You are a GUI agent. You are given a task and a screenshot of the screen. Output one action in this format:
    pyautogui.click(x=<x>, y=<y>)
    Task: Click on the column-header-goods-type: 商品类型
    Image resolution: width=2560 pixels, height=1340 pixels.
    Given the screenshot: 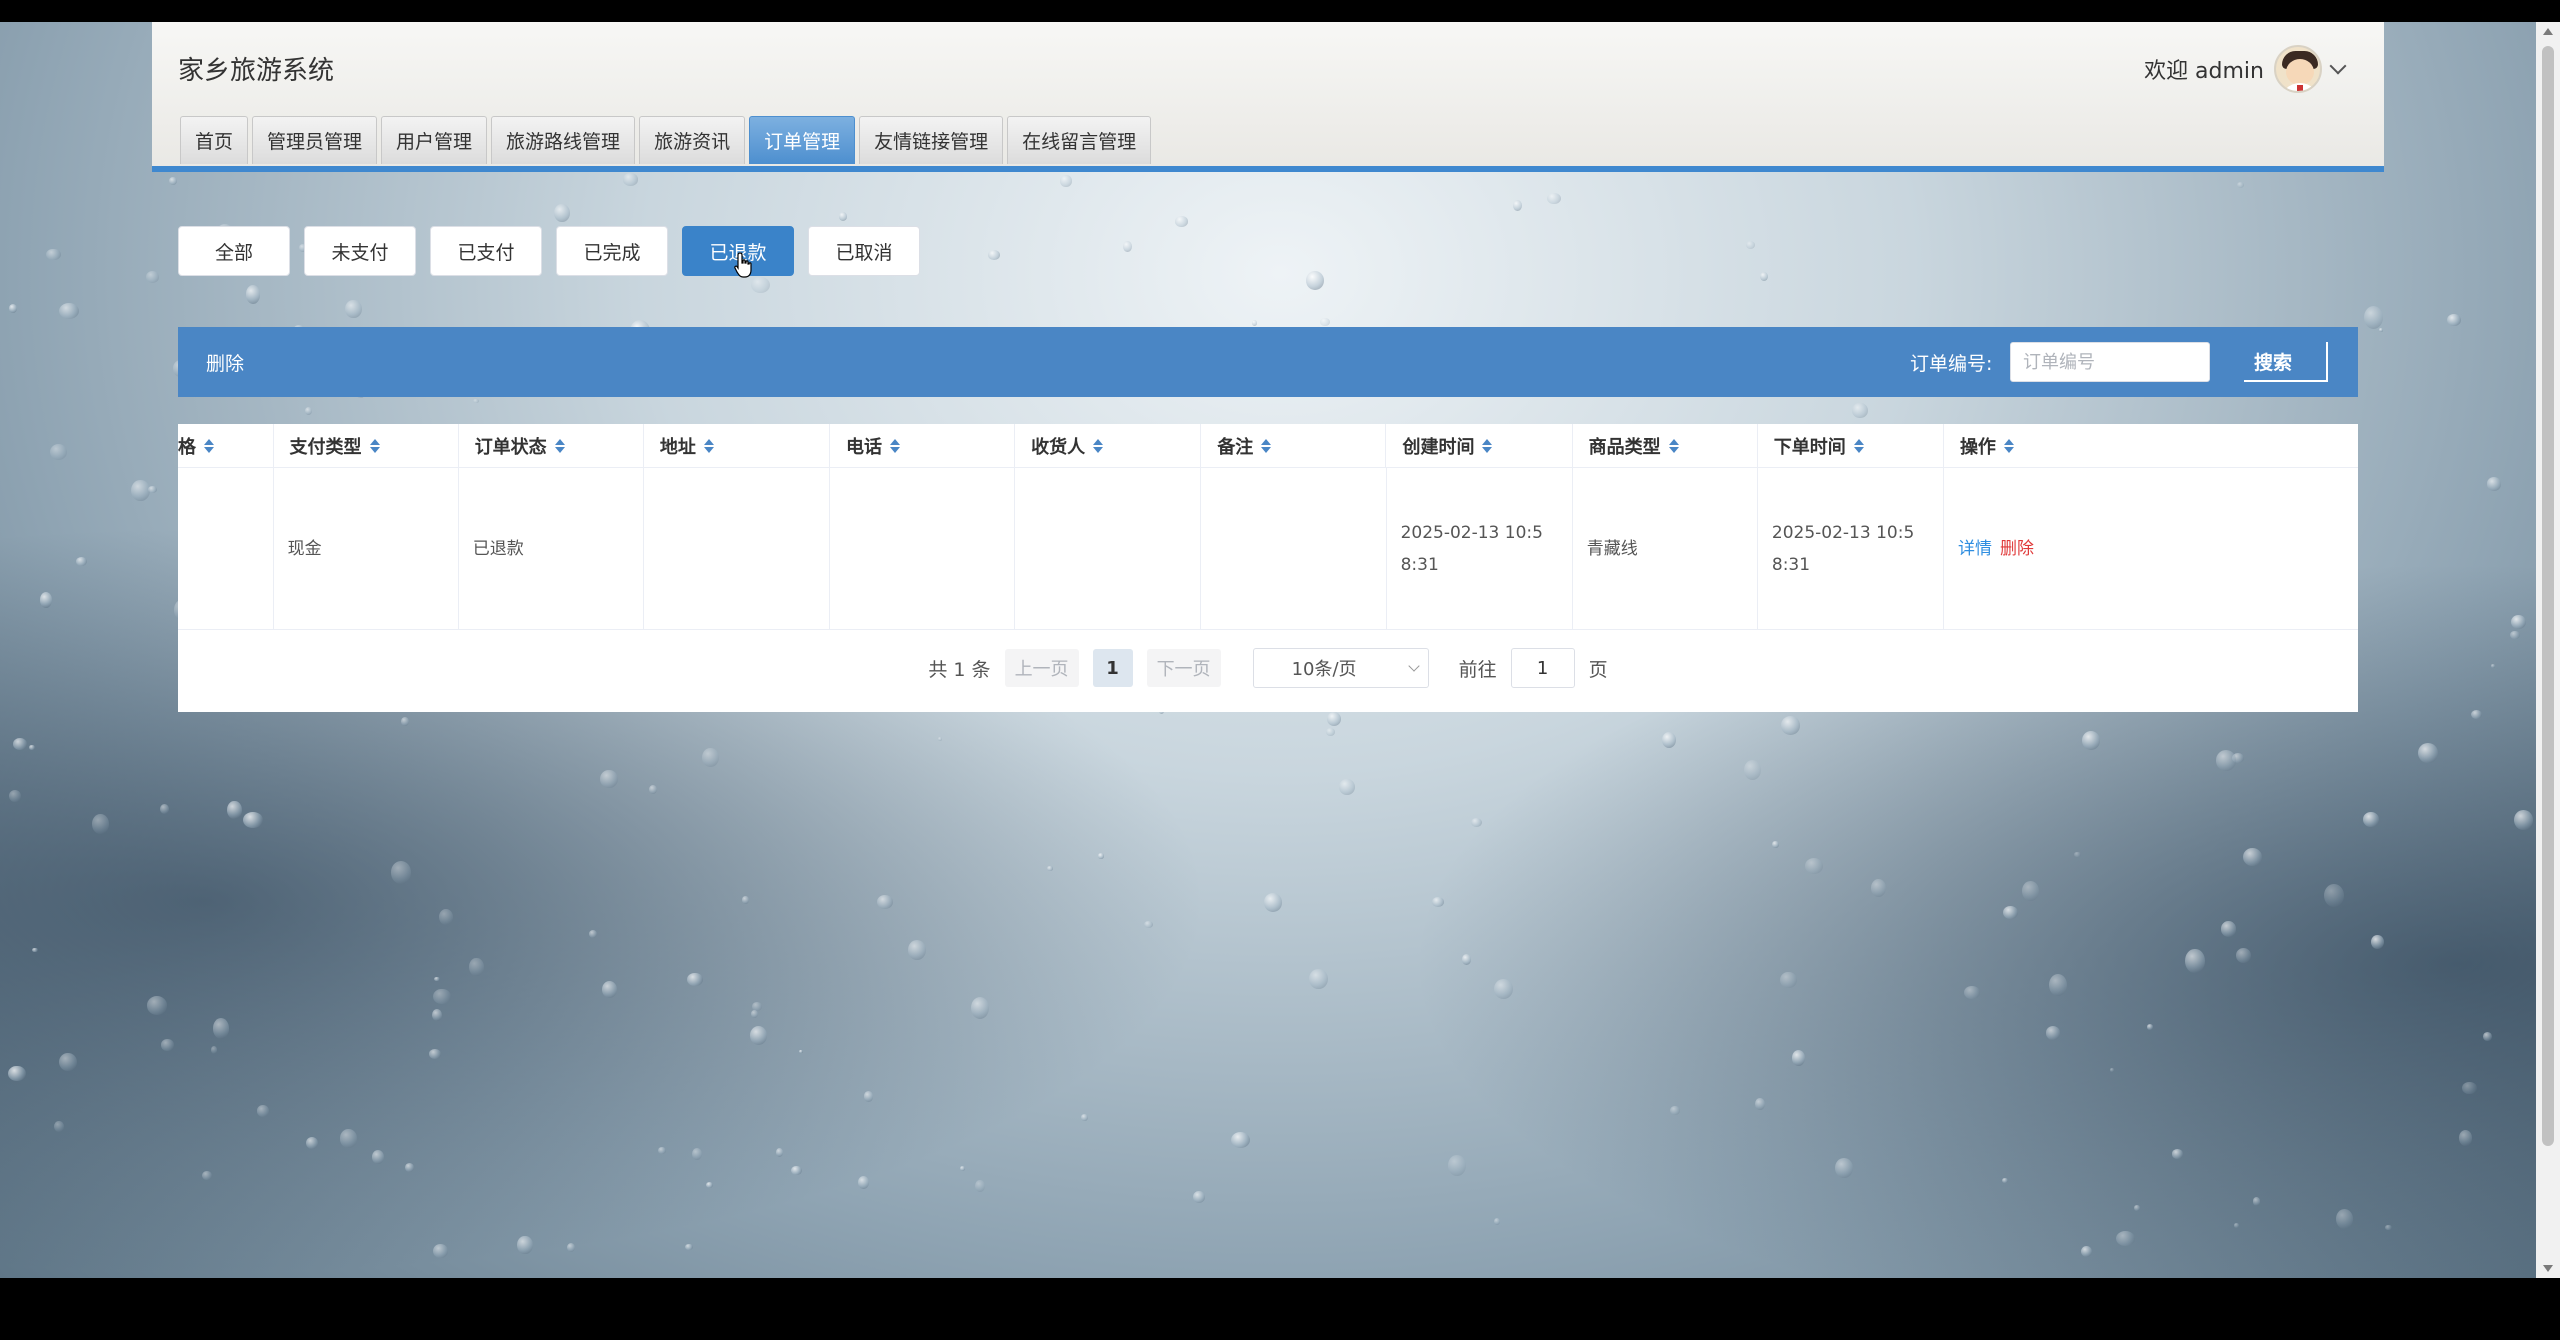 What is the action you would take?
    pyautogui.click(x=1665, y=446)
    